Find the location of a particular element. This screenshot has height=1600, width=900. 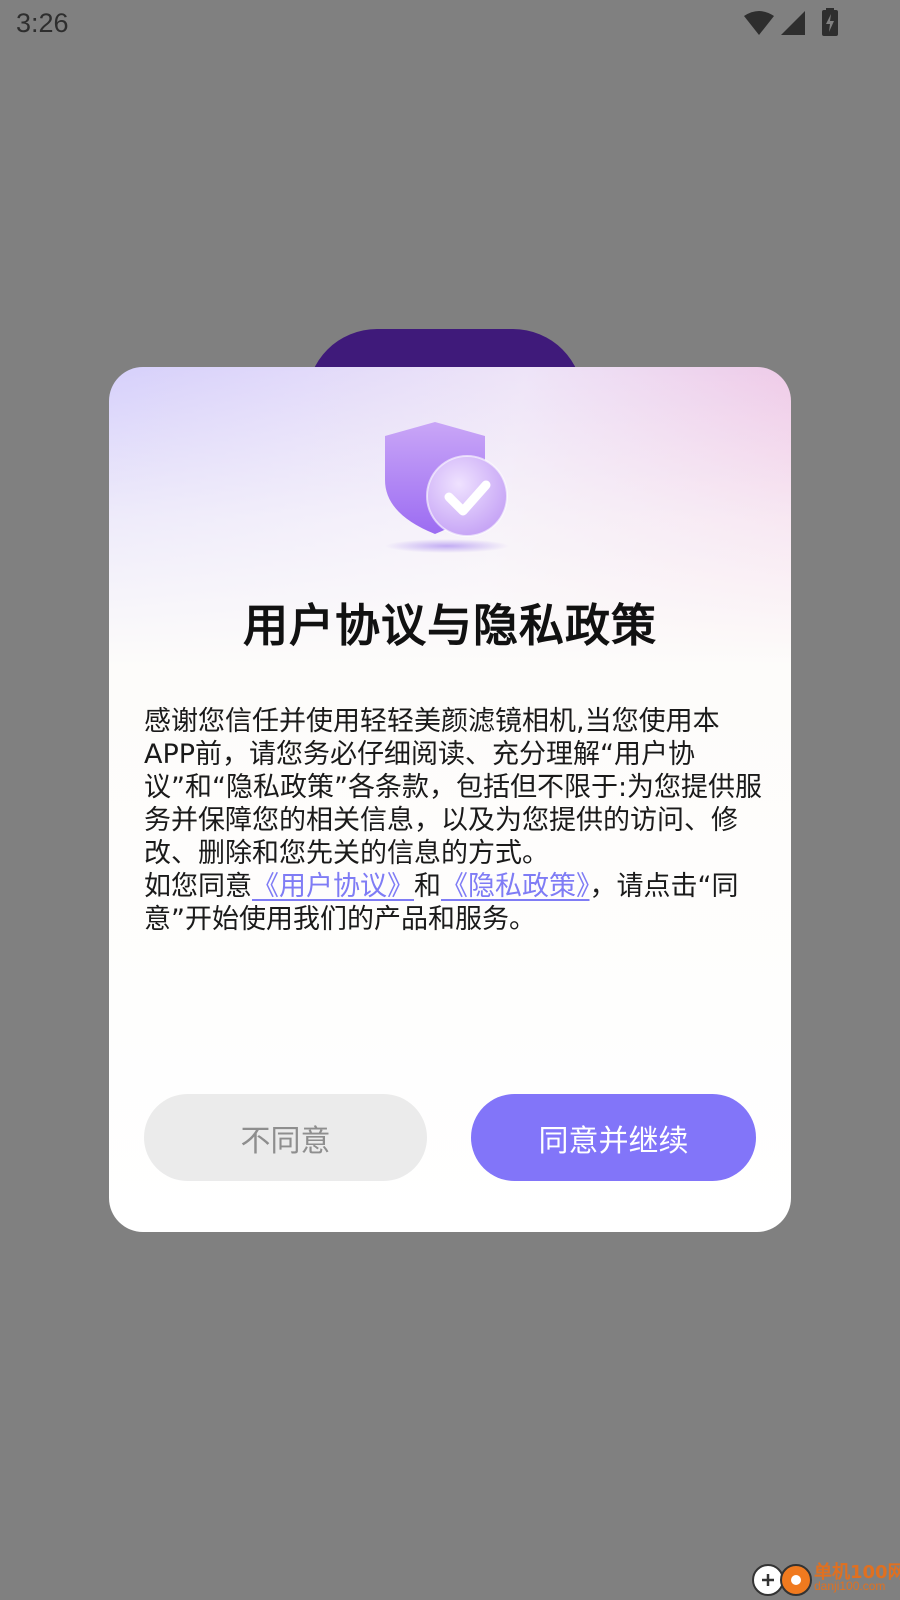

user-agreement-link: 《用户协议》 is located at coordinates (333, 886).